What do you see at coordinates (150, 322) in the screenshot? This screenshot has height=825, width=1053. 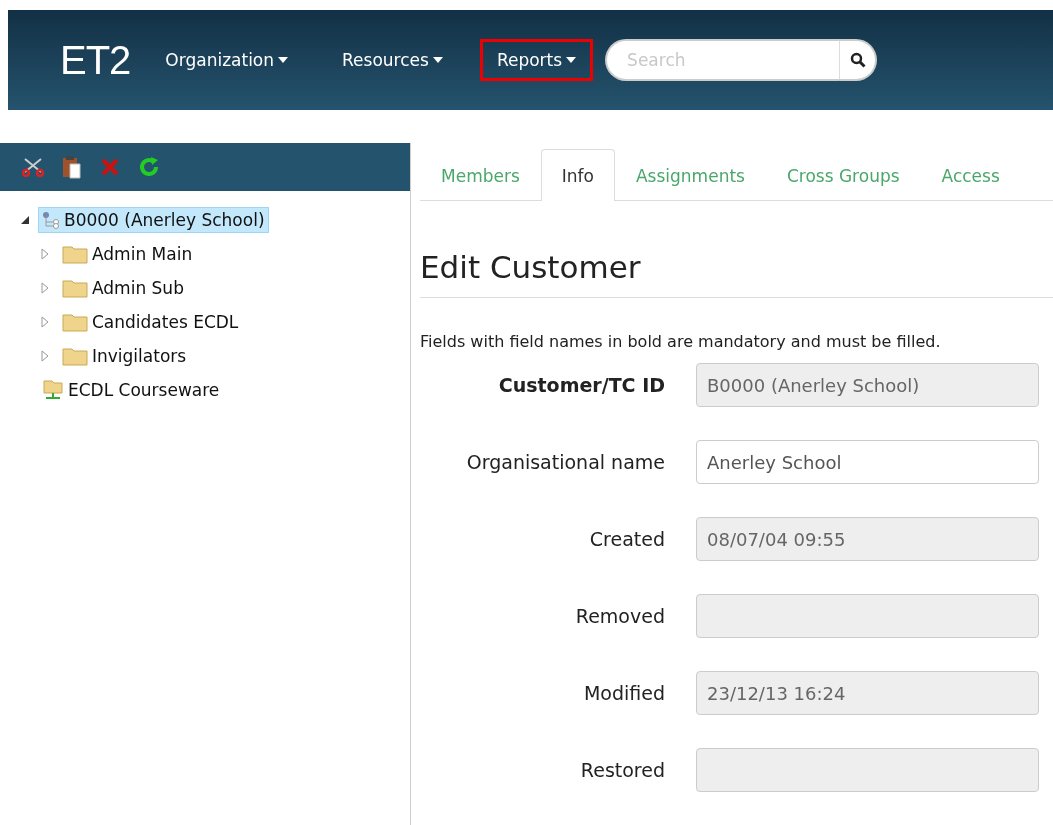 I see `tree-item: Candidates ECDL` at bounding box center [150, 322].